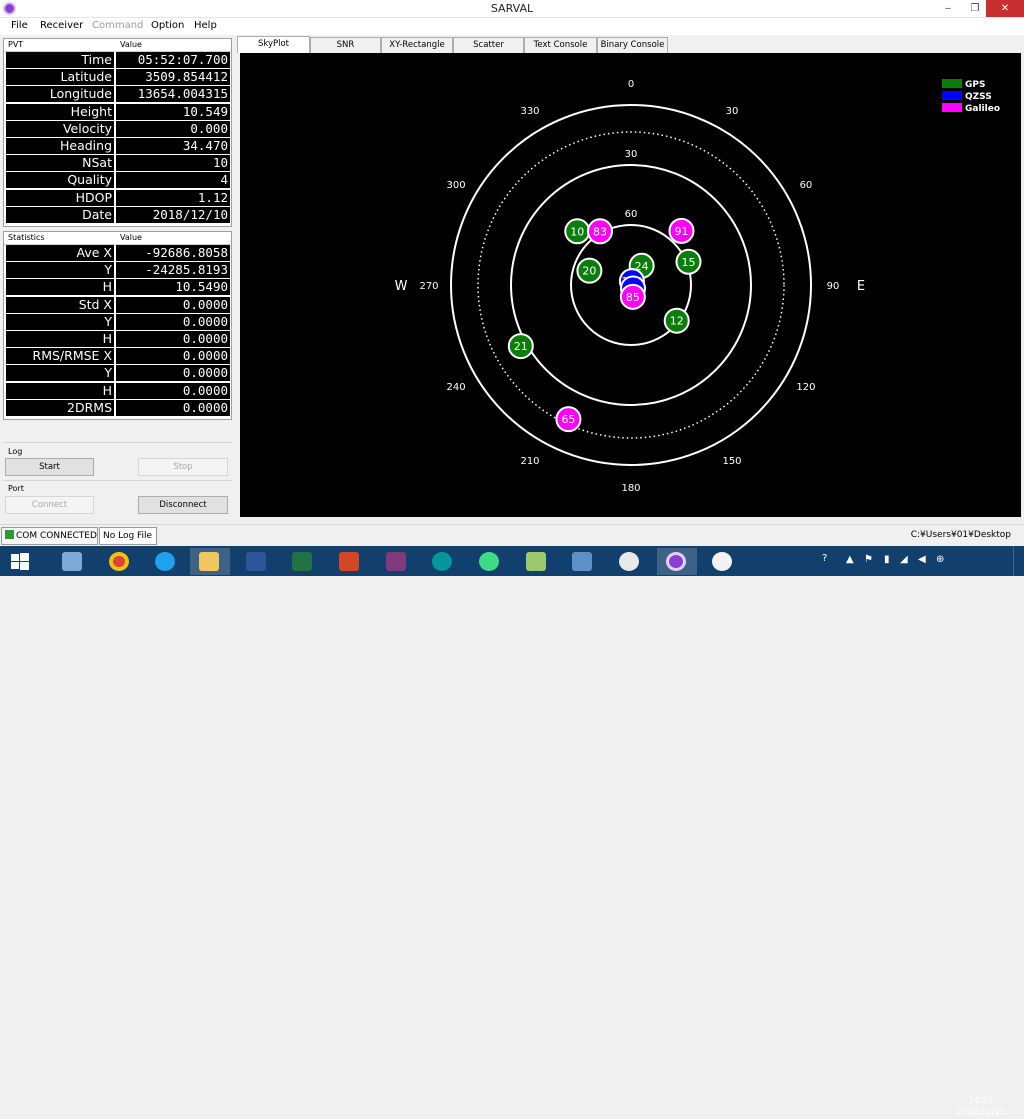 This screenshot has width=1024, height=1119. Describe the element at coordinates (49, 505) in the screenshot. I see `port-connect-button: Connect` at that location.